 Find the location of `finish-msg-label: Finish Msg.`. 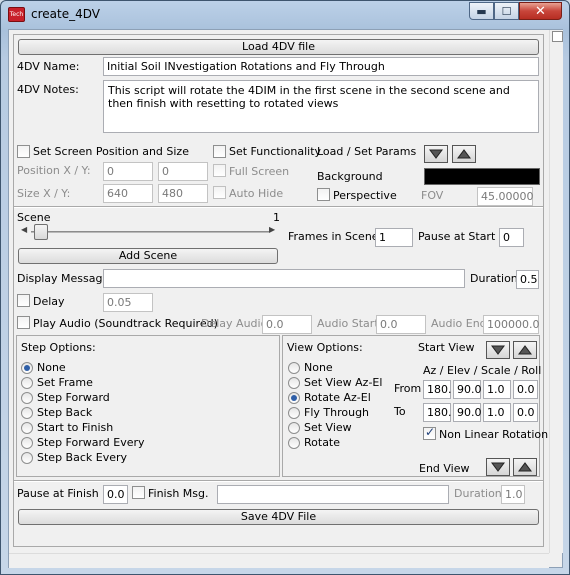

finish-msg-label: Finish Msg. is located at coordinates (178, 493).